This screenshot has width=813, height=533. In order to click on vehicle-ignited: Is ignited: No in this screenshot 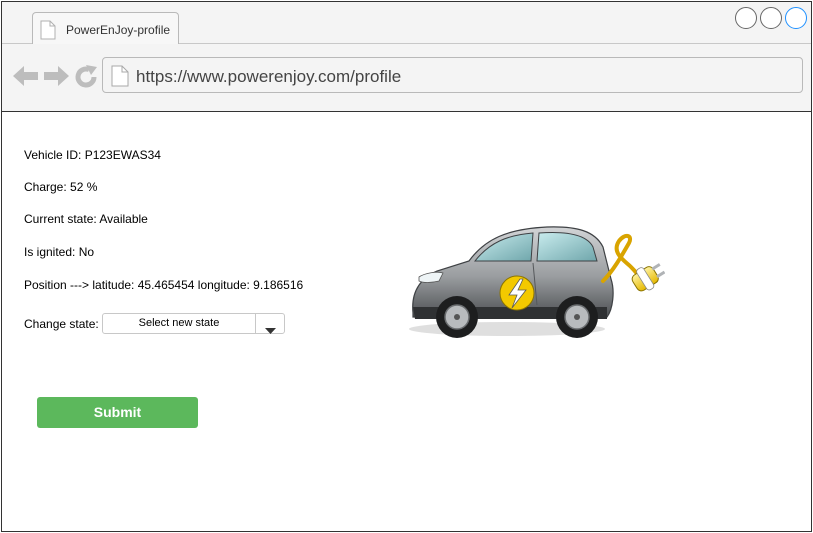, I will do `click(59, 252)`.